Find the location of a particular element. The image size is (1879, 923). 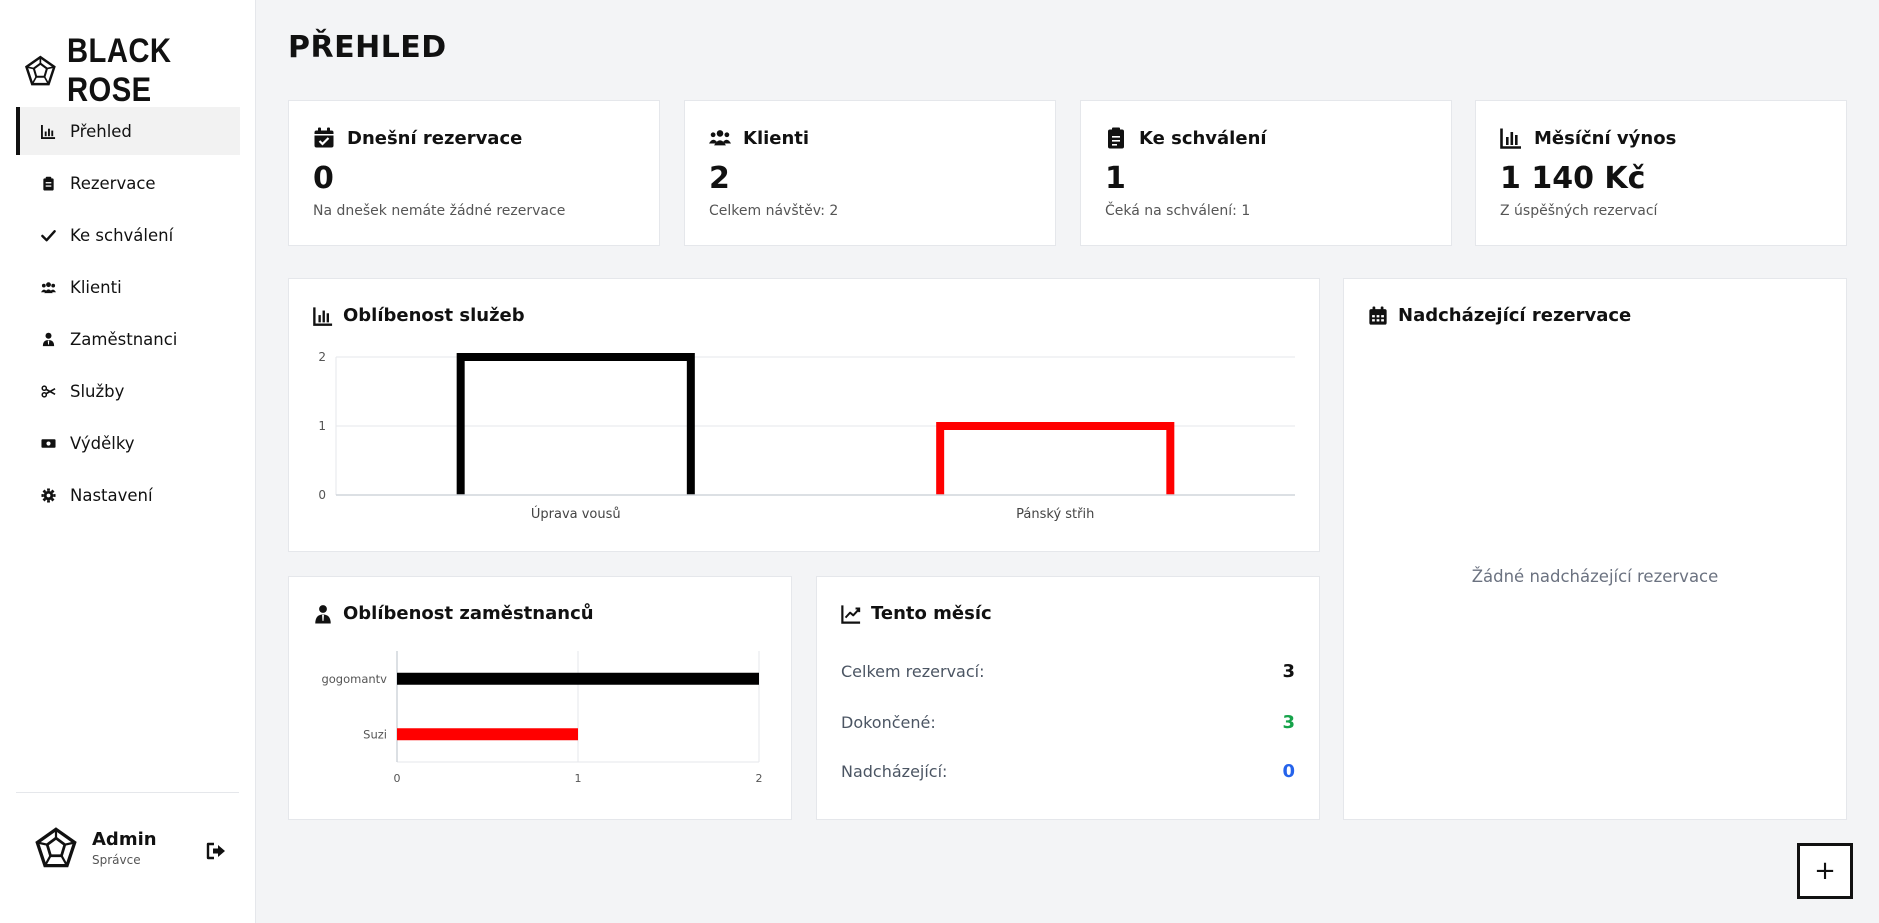

month-row-upcoming: Nadcházející: 0 is located at coordinates (1068, 771).